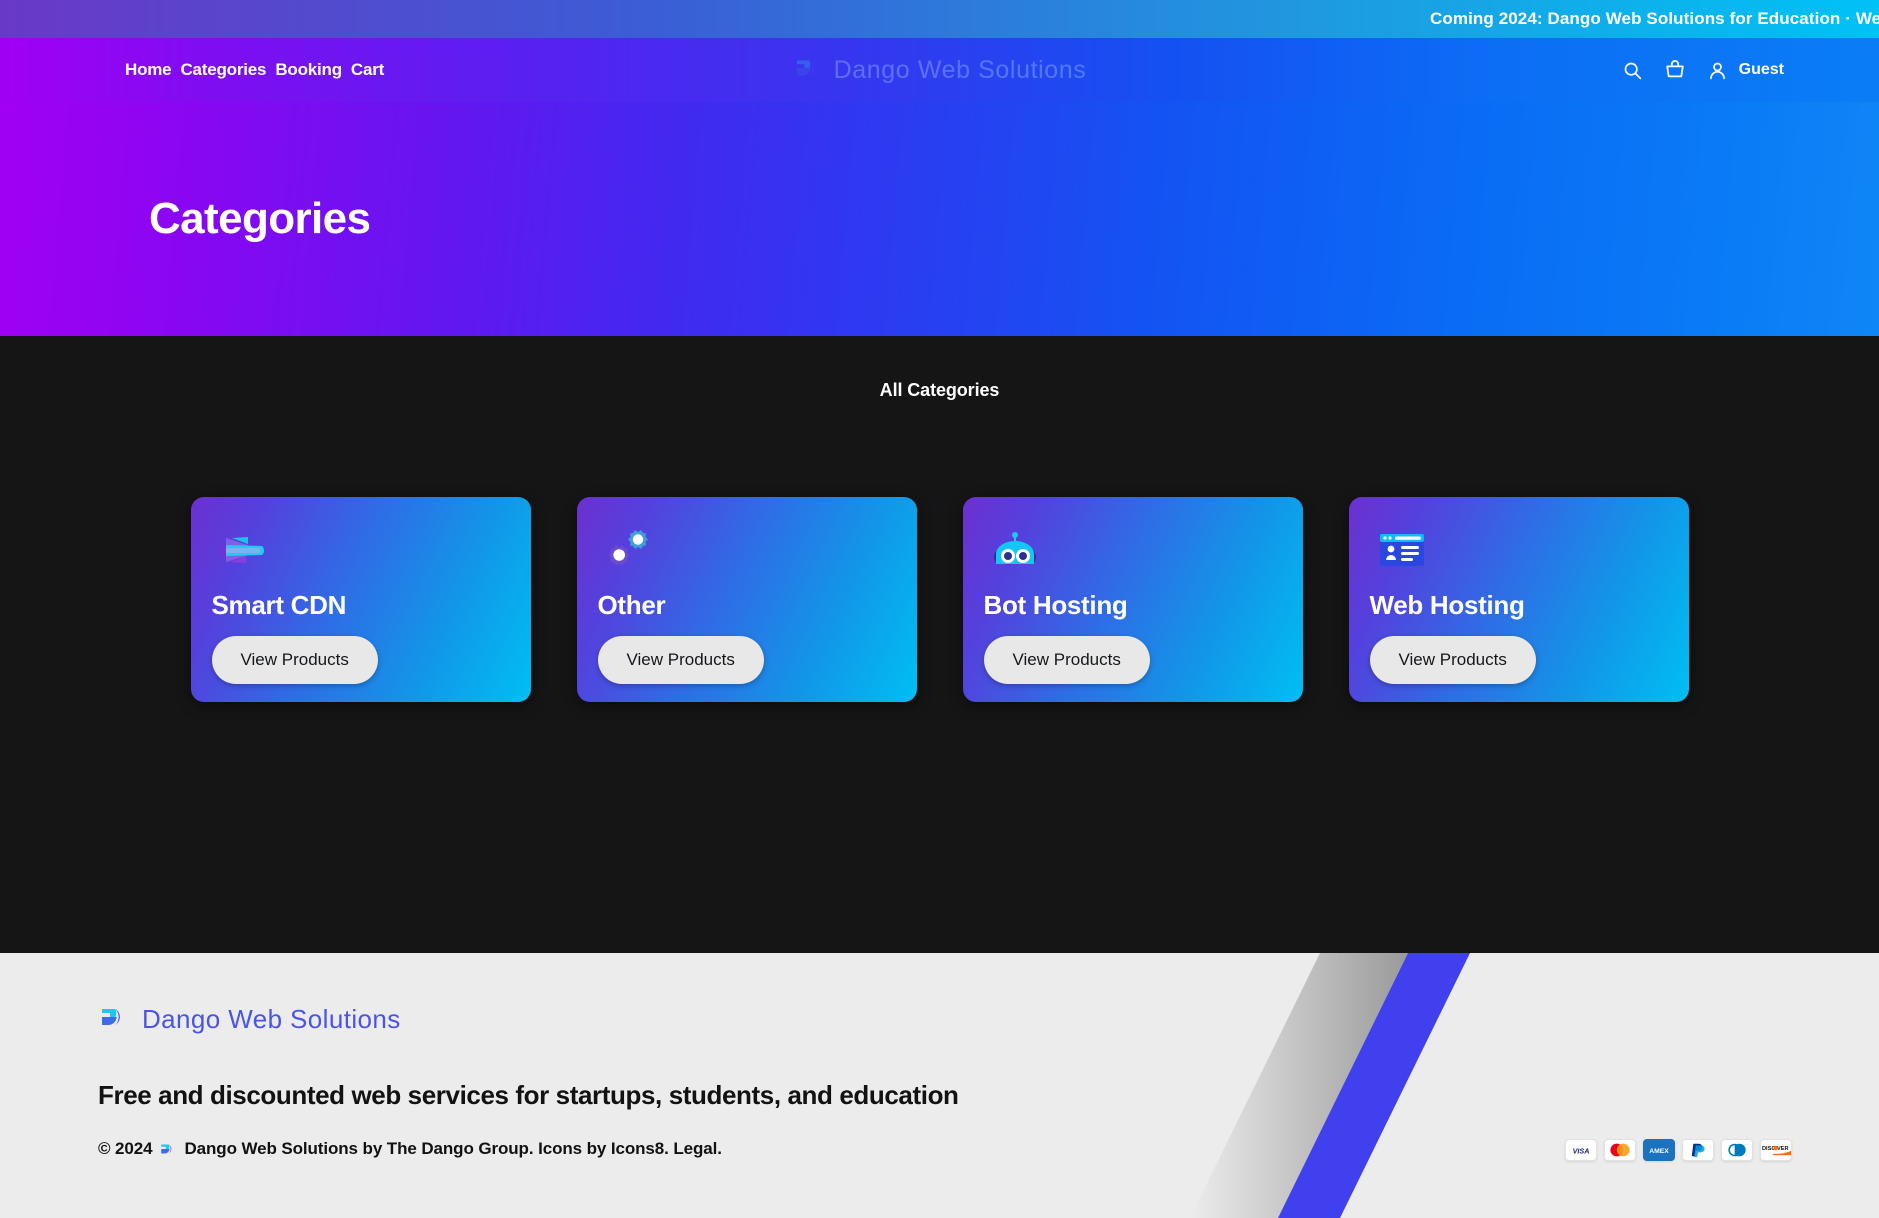 The width and height of the screenshot is (1879, 1218). I want to click on primary-nav: Home Categories Booking Cart, so click(254, 70).